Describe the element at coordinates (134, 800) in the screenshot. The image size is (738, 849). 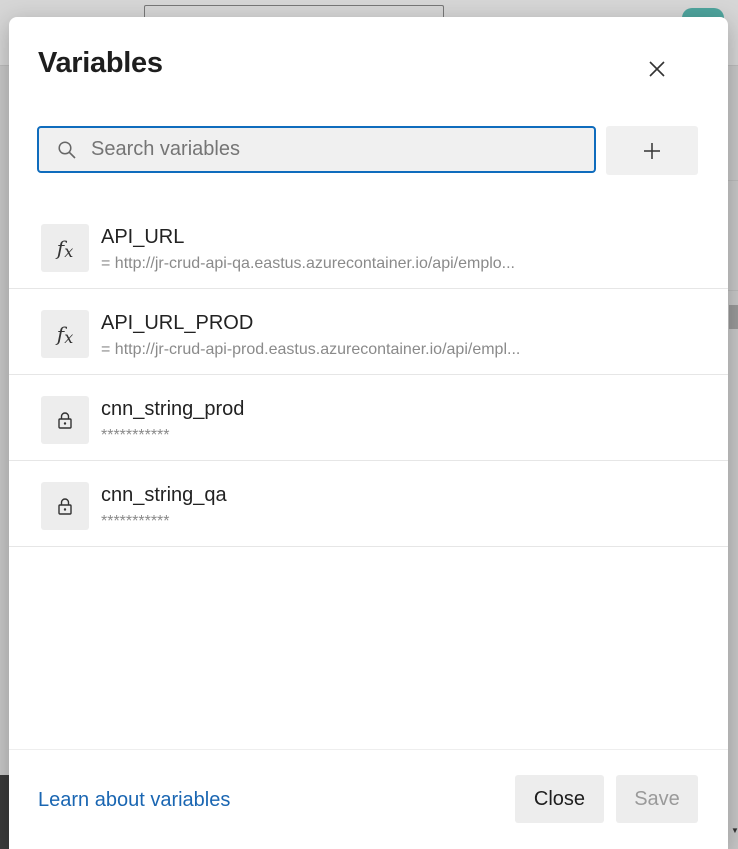
I see `learn-about-variables-link: Learn about variables` at that location.